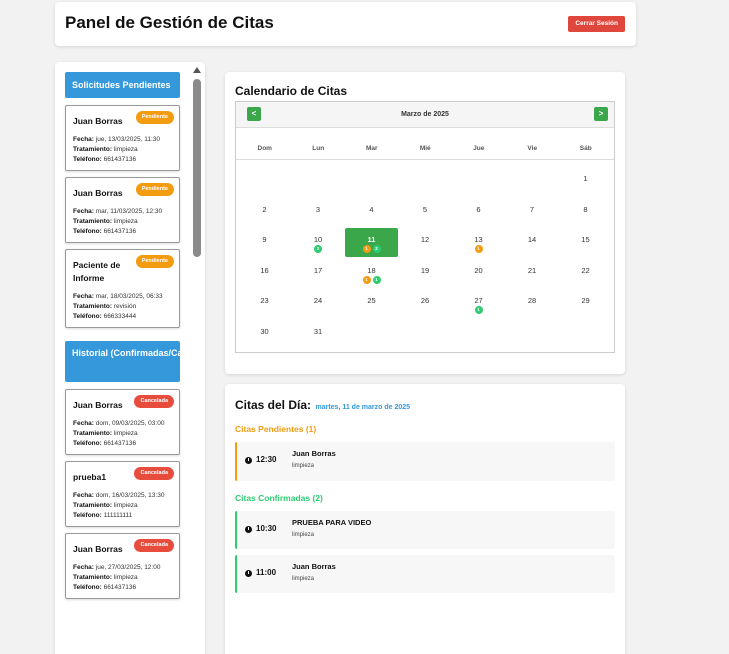 The width and height of the screenshot is (729, 654). What do you see at coordinates (264, 212) in the screenshot?
I see `calendar-day: 2` at bounding box center [264, 212].